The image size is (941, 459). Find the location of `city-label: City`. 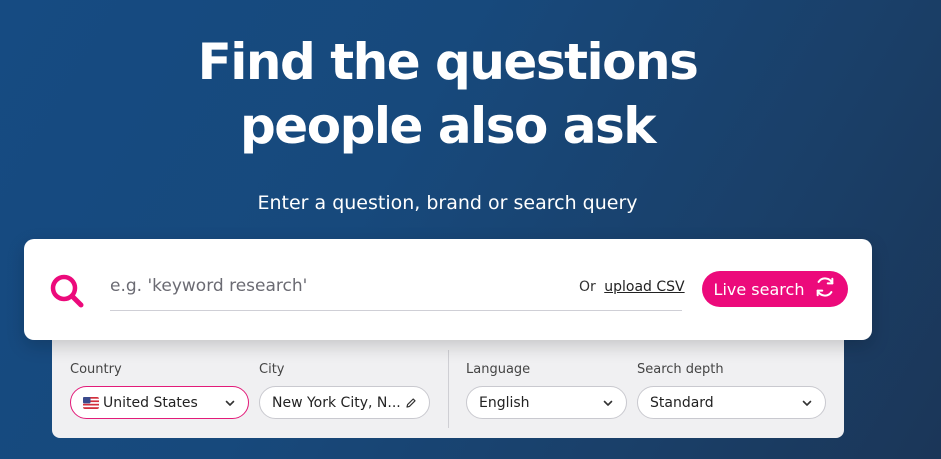

city-label: City is located at coordinates (272, 369).